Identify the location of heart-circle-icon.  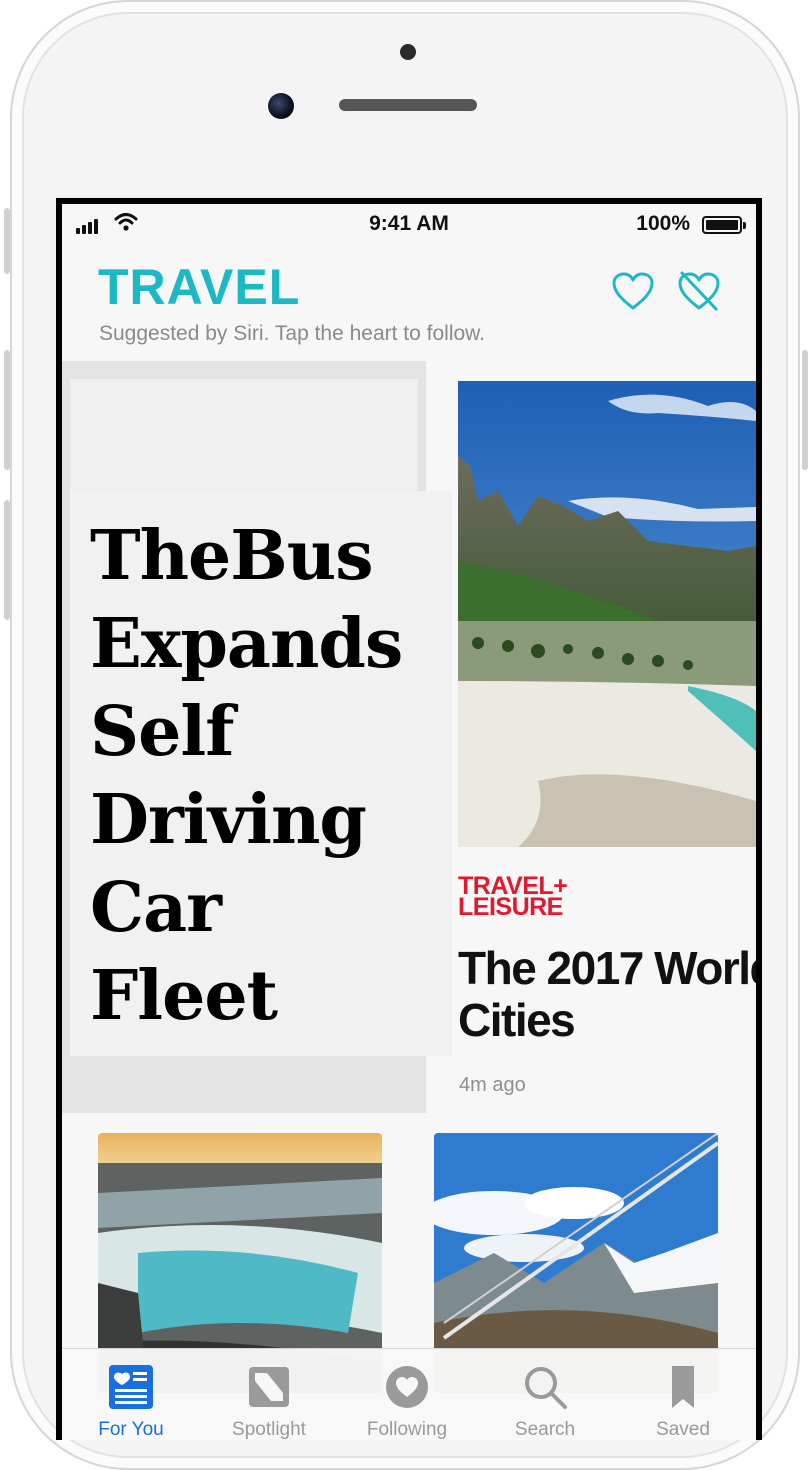
(407, 1387).